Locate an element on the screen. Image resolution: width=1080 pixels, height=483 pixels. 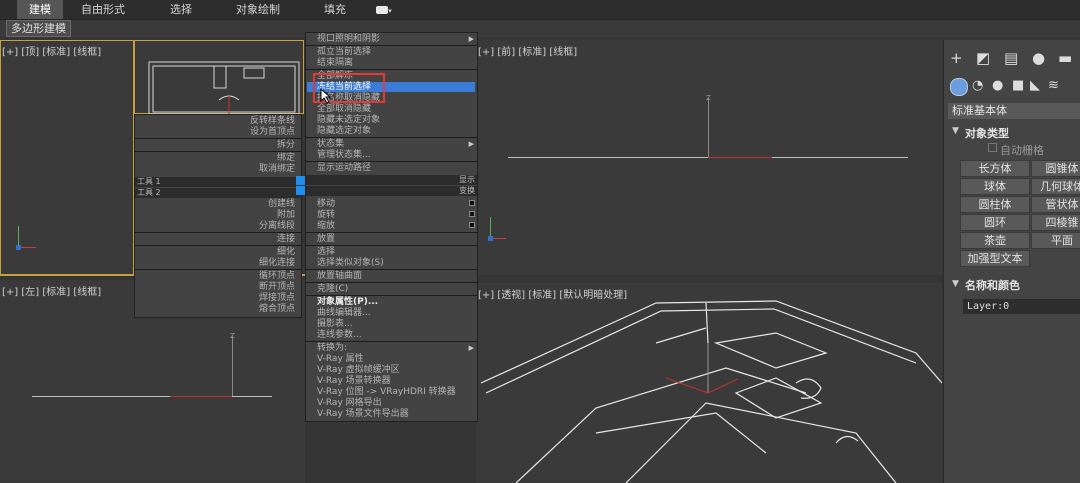
name-color-header: 名称和颜色 is located at coordinates (992, 285).